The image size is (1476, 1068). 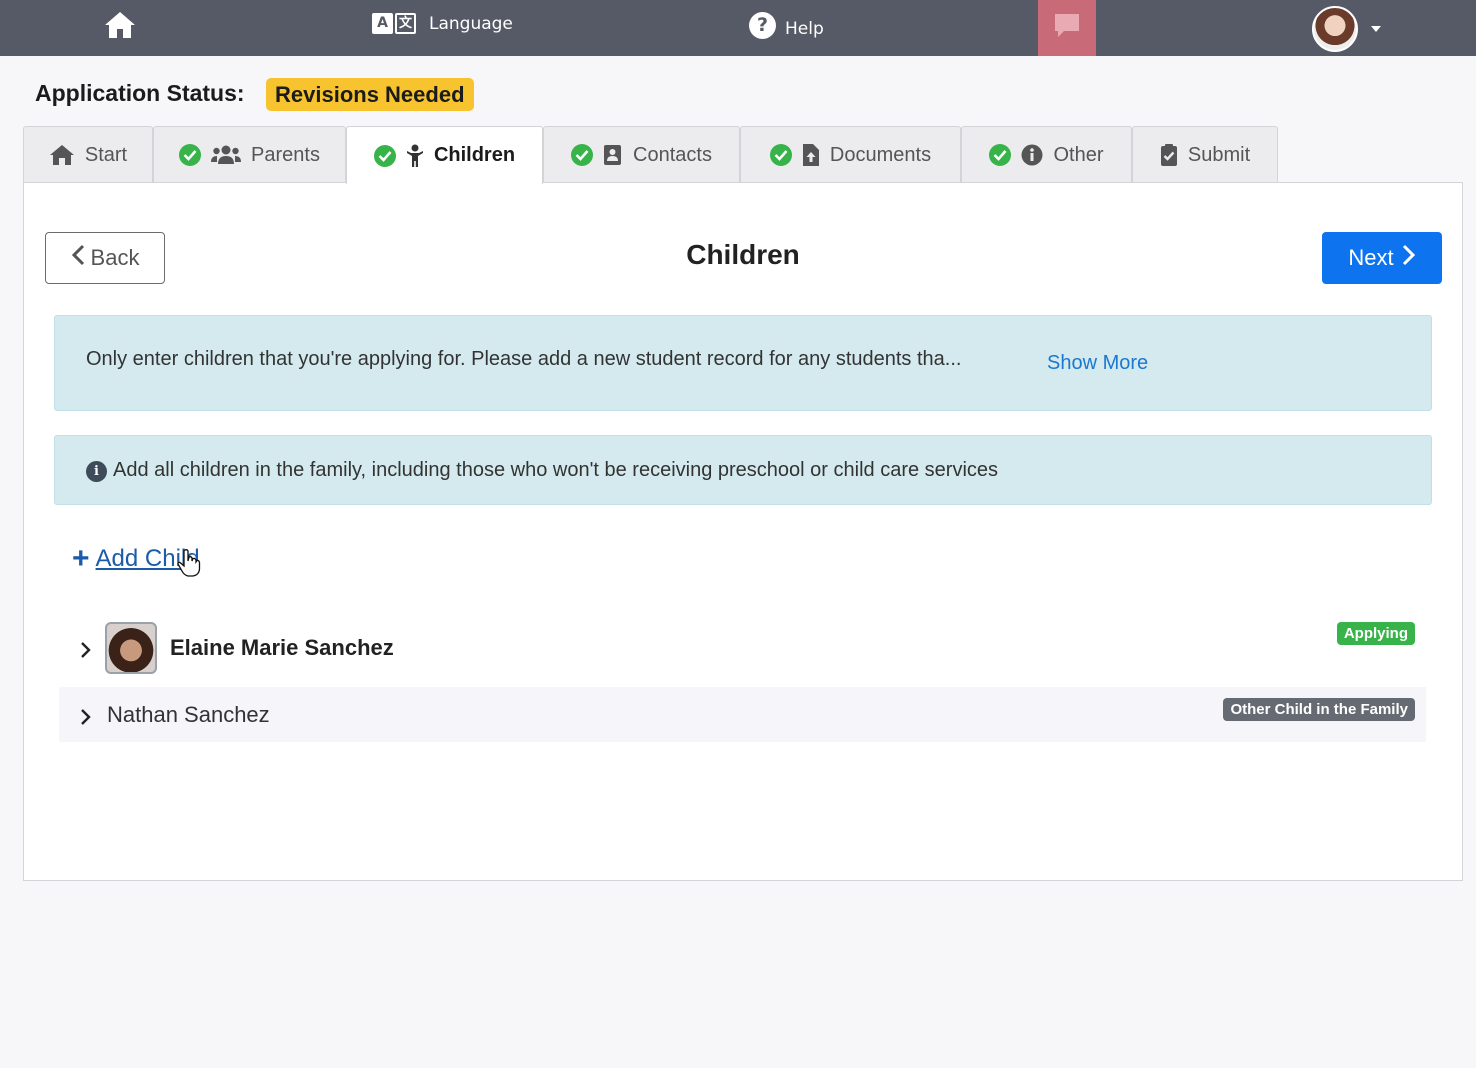 What do you see at coordinates (1097, 363) in the screenshot?
I see `show-more-link: Show More` at bounding box center [1097, 363].